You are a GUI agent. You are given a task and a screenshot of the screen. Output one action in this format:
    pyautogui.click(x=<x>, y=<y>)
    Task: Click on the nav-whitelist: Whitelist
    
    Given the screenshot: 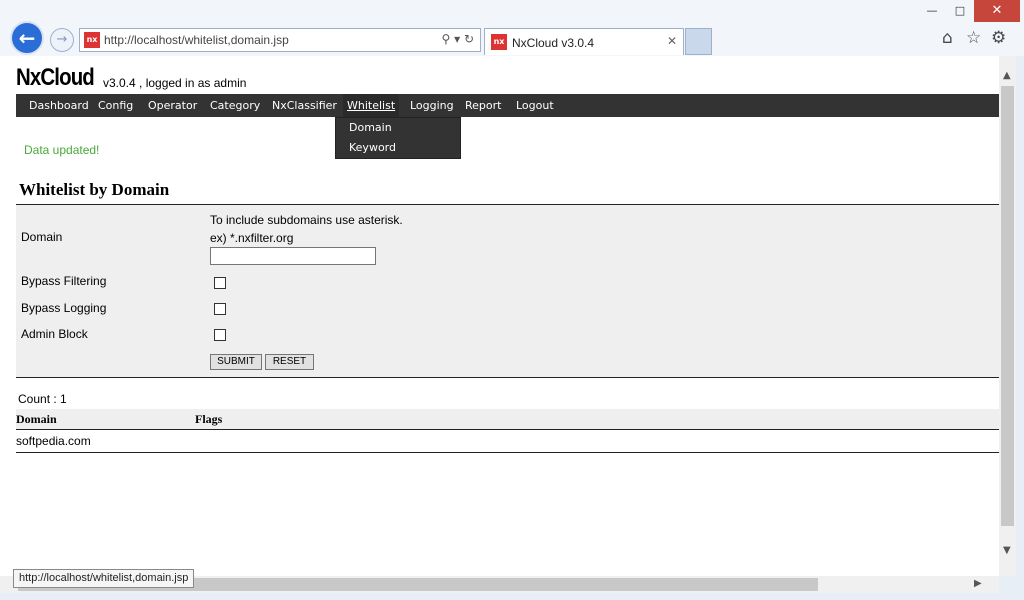 What is the action you would take?
    pyautogui.click(x=371, y=105)
    